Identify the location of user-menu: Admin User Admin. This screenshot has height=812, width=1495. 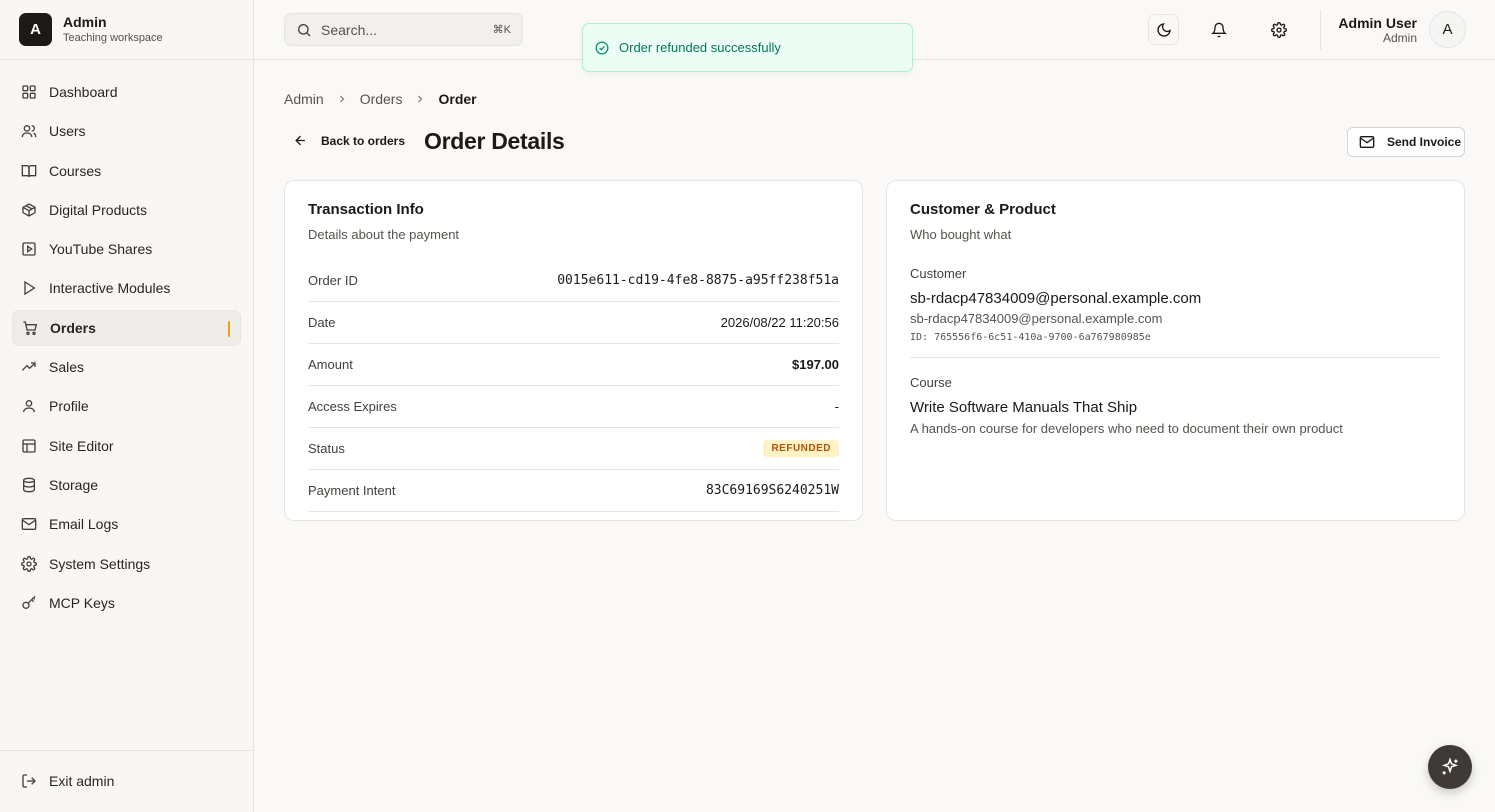
(1377, 30).